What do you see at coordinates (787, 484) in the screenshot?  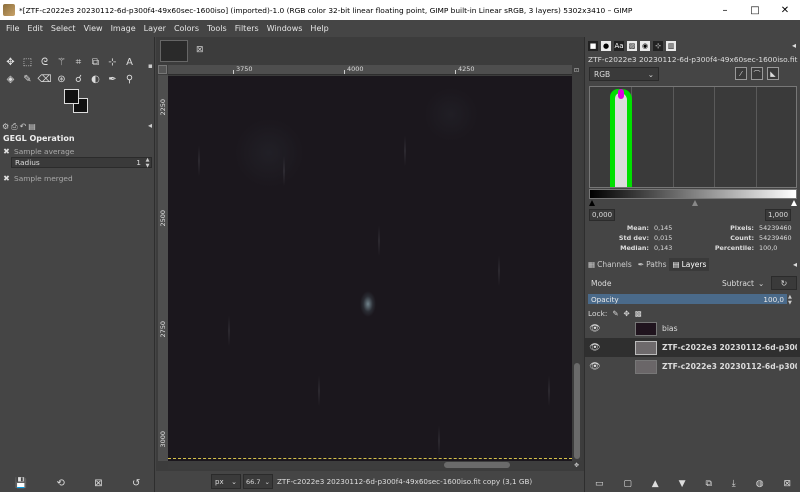 I see `delete-layer-icon: ⊠` at bounding box center [787, 484].